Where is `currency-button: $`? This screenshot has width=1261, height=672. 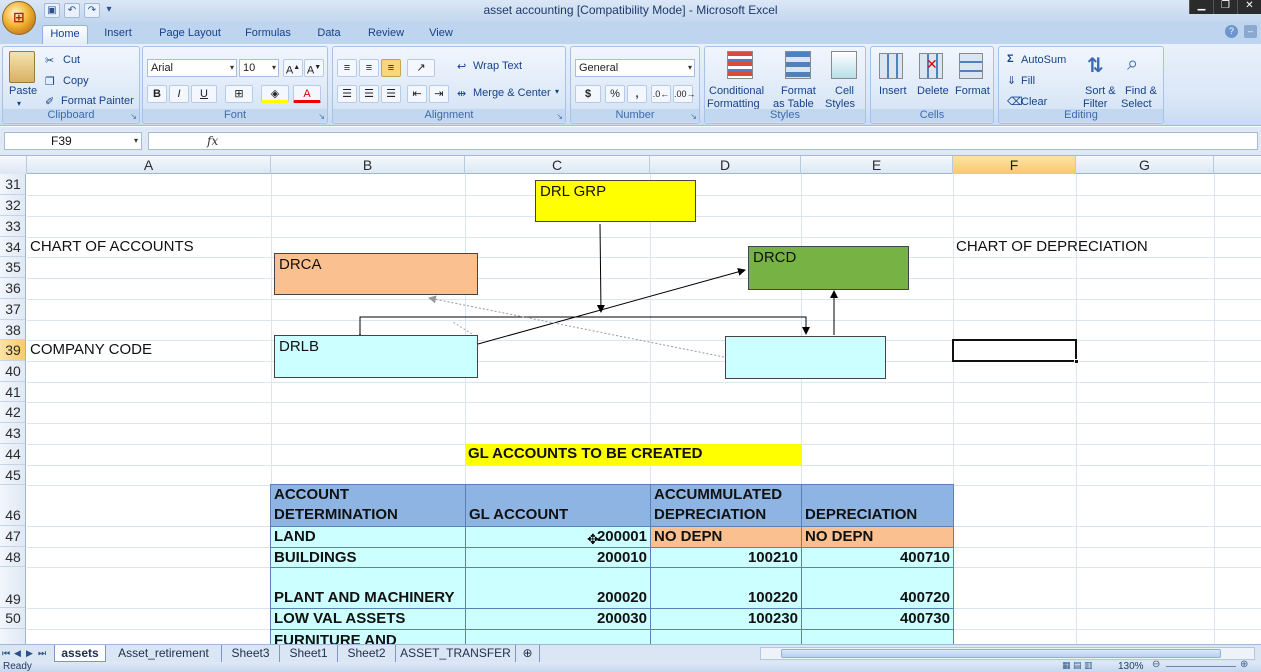 currency-button: $ is located at coordinates (588, 94).